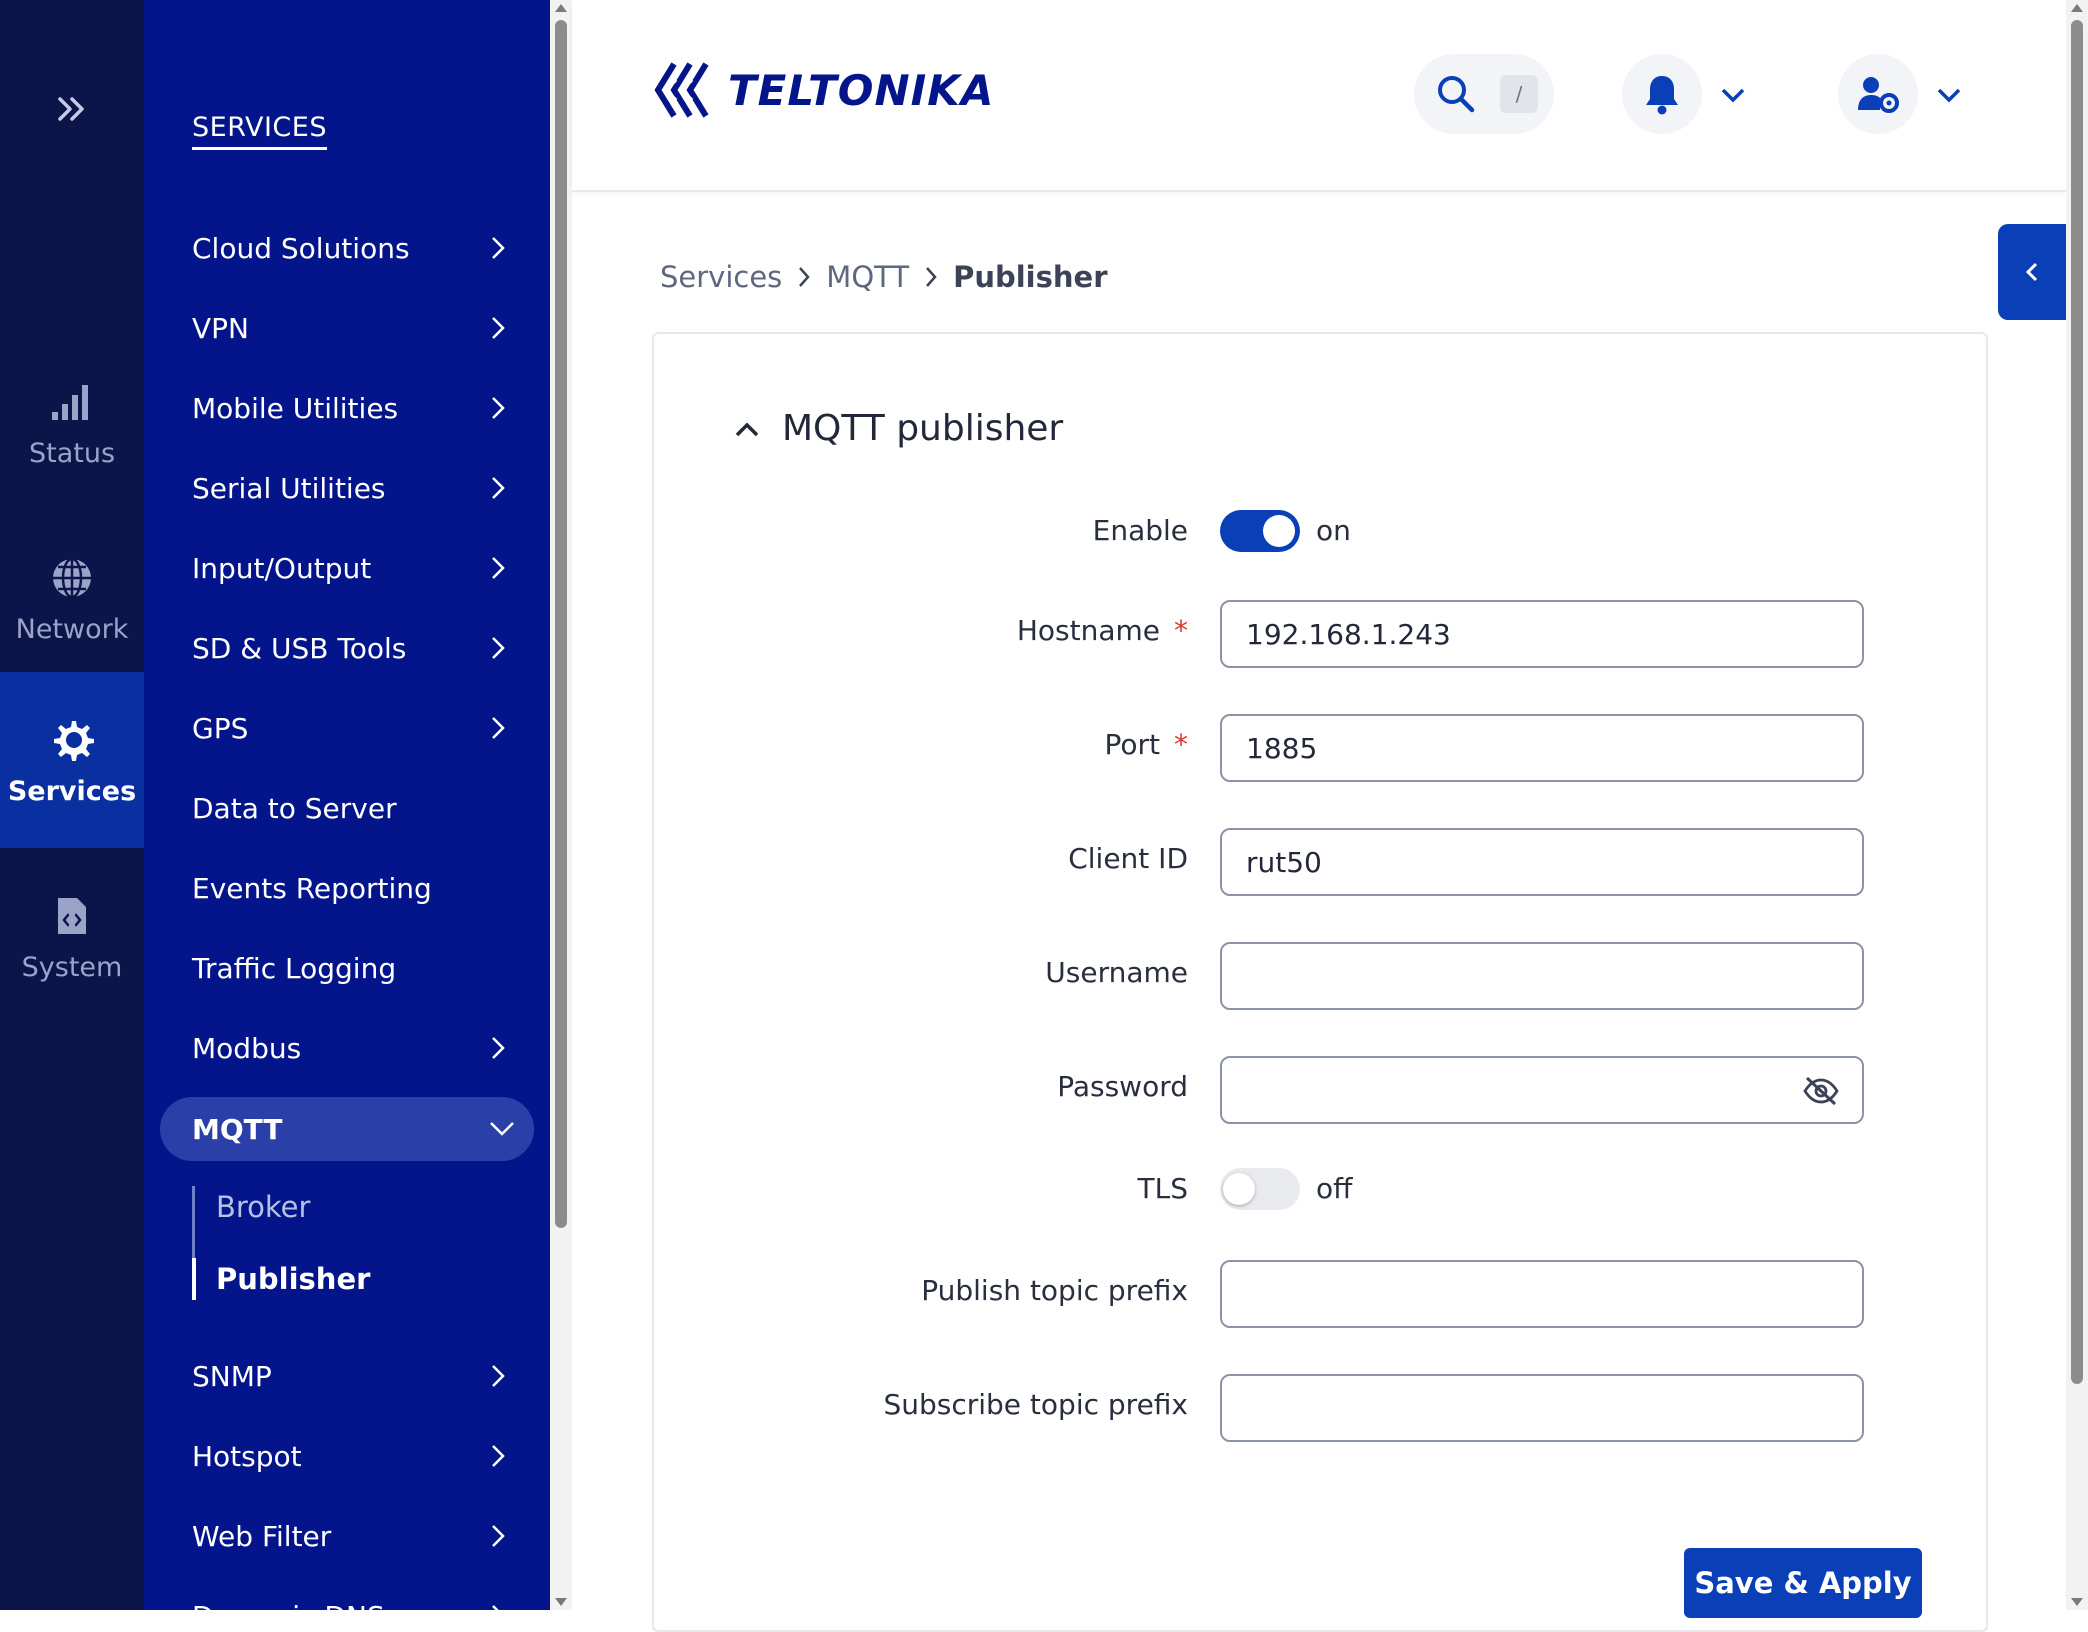  What do you see at coordinates (923, 428) in the screenshot?
I see `section-title: MQTT publisher` at bounding box center [923, 428].